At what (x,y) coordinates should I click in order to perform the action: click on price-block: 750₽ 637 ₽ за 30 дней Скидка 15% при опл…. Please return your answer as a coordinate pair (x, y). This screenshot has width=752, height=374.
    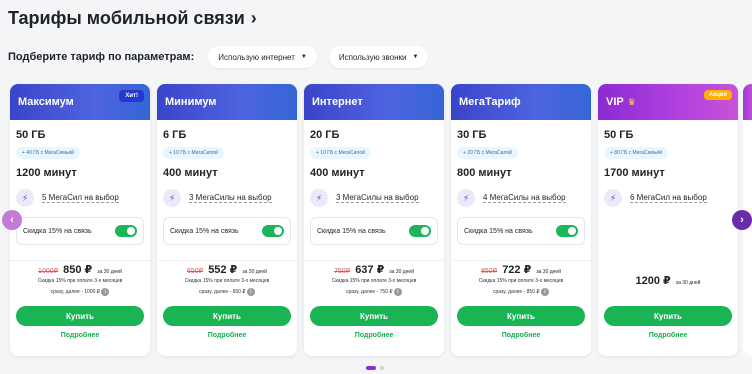
    Looking at the image, I should click on (374, 282).